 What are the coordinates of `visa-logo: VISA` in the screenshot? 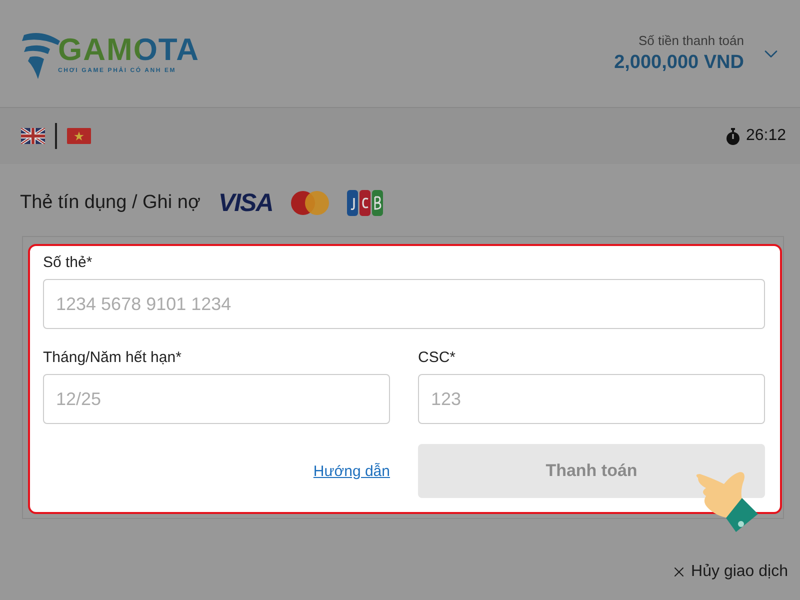 It's located at (245, 203).